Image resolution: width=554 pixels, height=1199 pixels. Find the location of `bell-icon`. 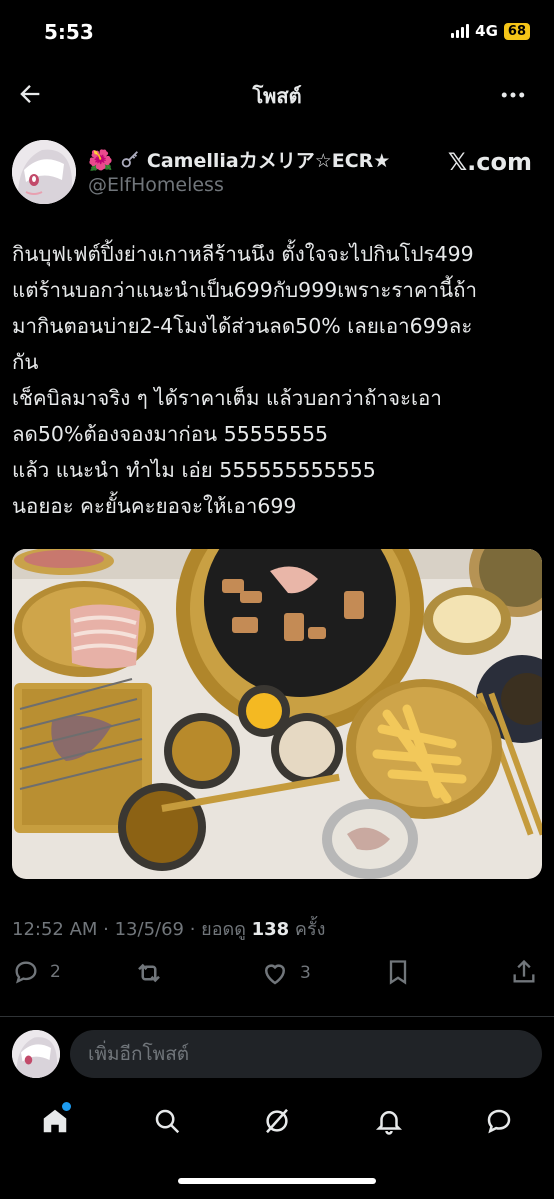

bell-icon is located at coordinates (389, 1123).